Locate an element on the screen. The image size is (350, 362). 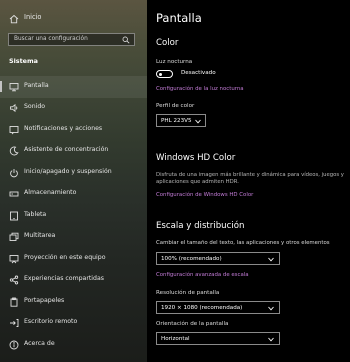
hd-color-heading: Windows HD Color is located at coordinates (196, 158).